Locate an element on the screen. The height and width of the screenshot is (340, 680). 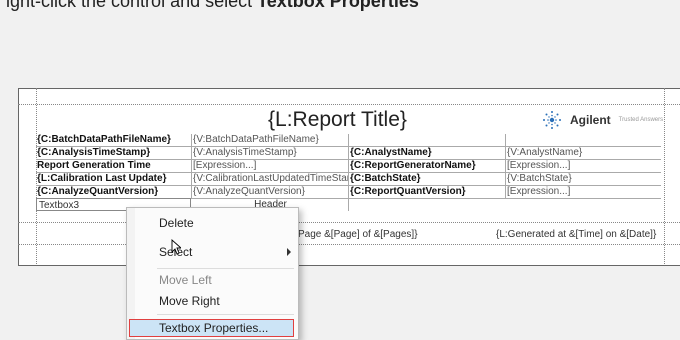
logo-tagline: Trusted Answers is located at coordinates (641, 120).